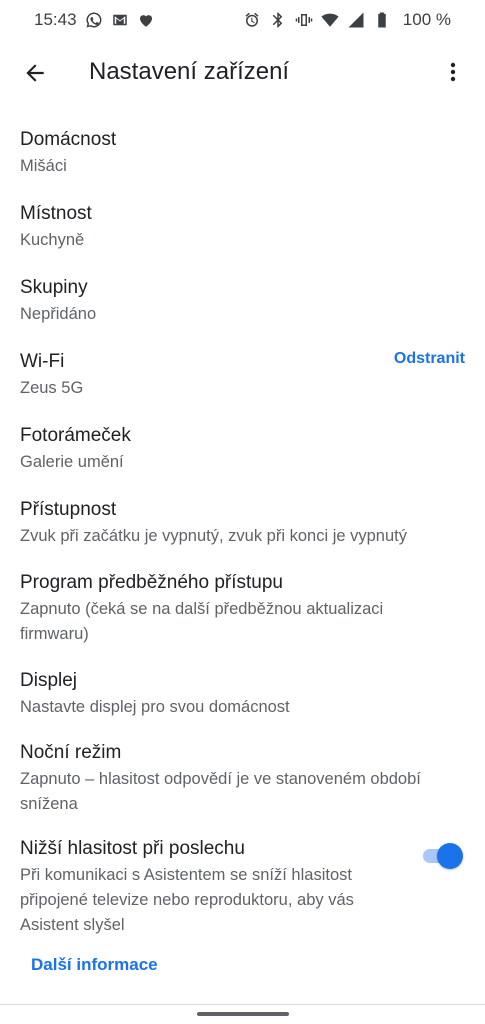  Describe the element at coordinates (382, 20) in the screenshot. I see `battery-icon` at that location.